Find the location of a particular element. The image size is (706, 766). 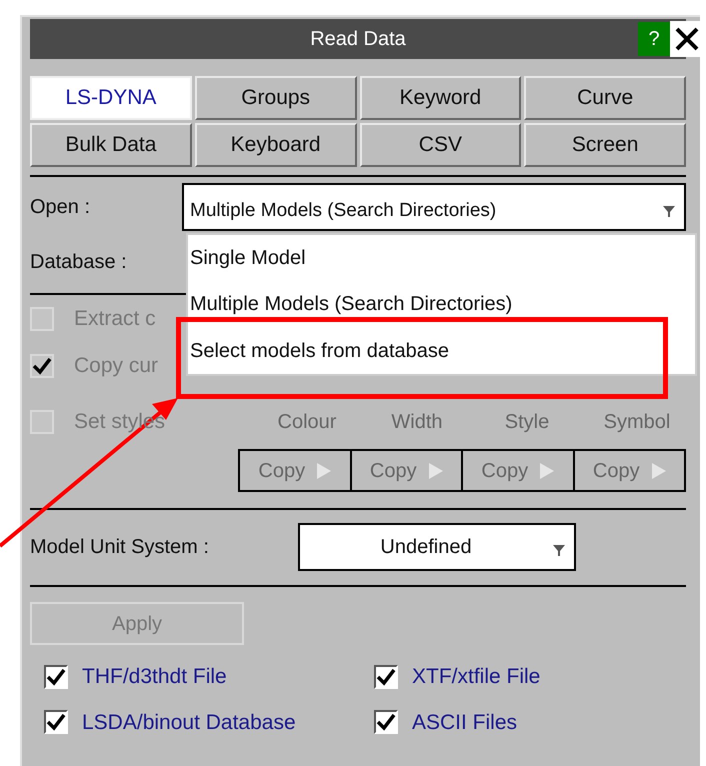

open-dropdown: Multiple Models (Search Directories) is located at coordinates (434, 207).